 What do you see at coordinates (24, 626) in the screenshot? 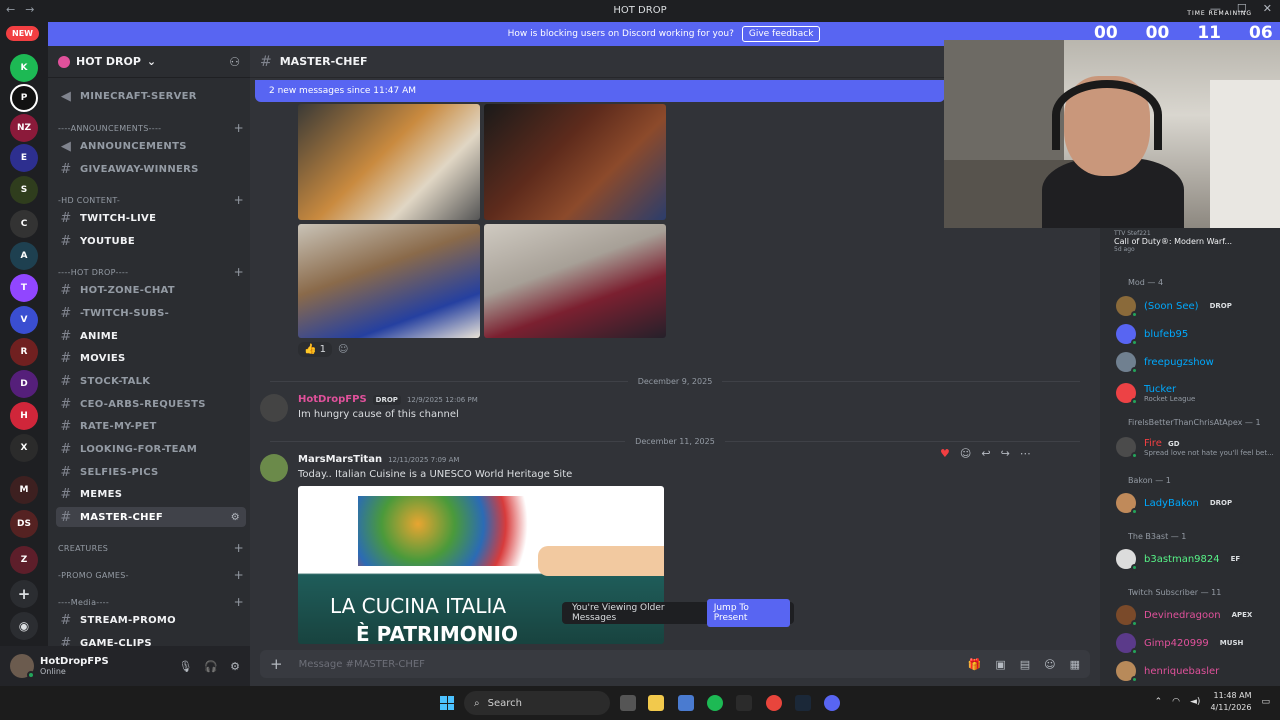
I see `explore-icon: ◉` at bounding box center [24, 626].